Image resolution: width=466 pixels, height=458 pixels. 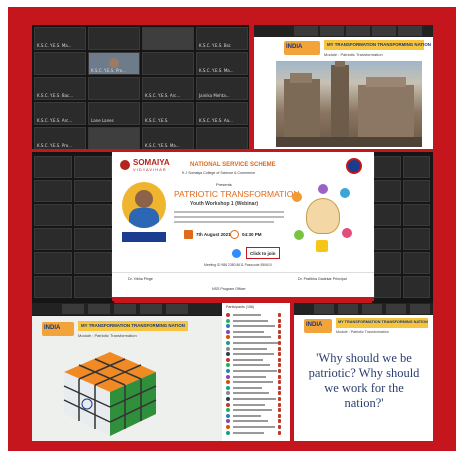 I want to click on nss-logo, so click(x=354, y=166).